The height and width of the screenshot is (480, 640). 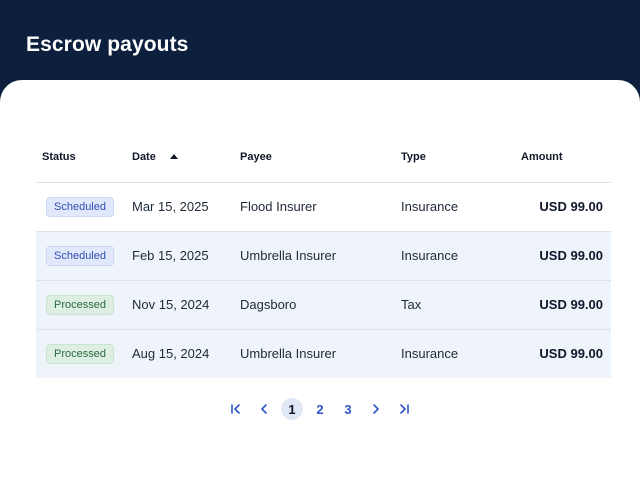 What do you see at coordinates (292, 409) in the screenshot?
I see `page-button-1: 1` at bounding box center [292, 409].